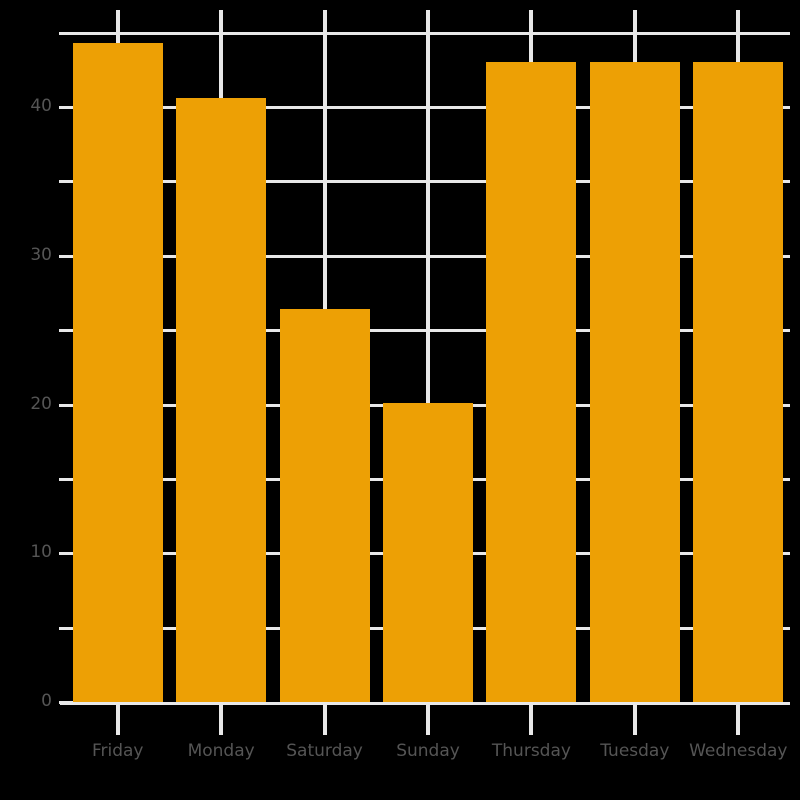 This screenshot has height=800, width=800. What do you see at coordinates (41, 552) in the screenshot?
I see `y-axis-label: 10` at bounding box center [41, 552].